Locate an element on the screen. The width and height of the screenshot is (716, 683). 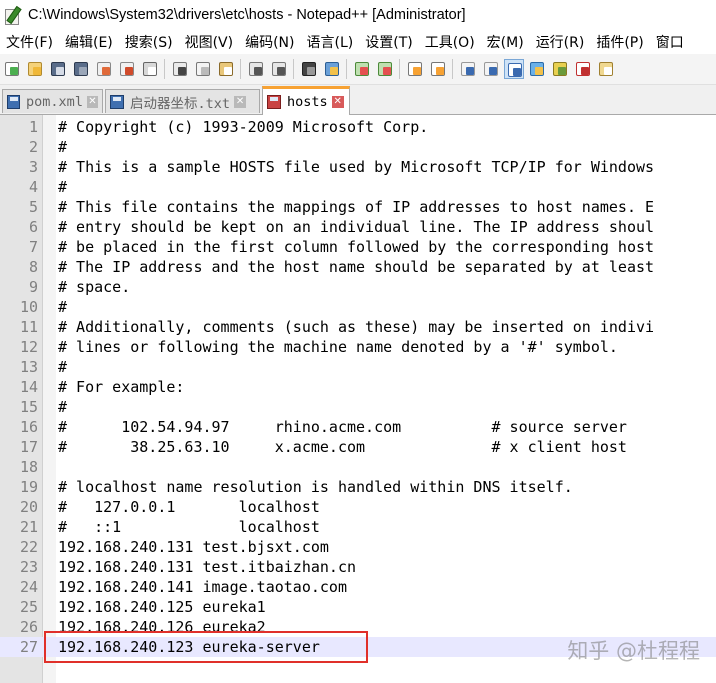
code-line: 14 # For example: is located at coordinates (358, 387).